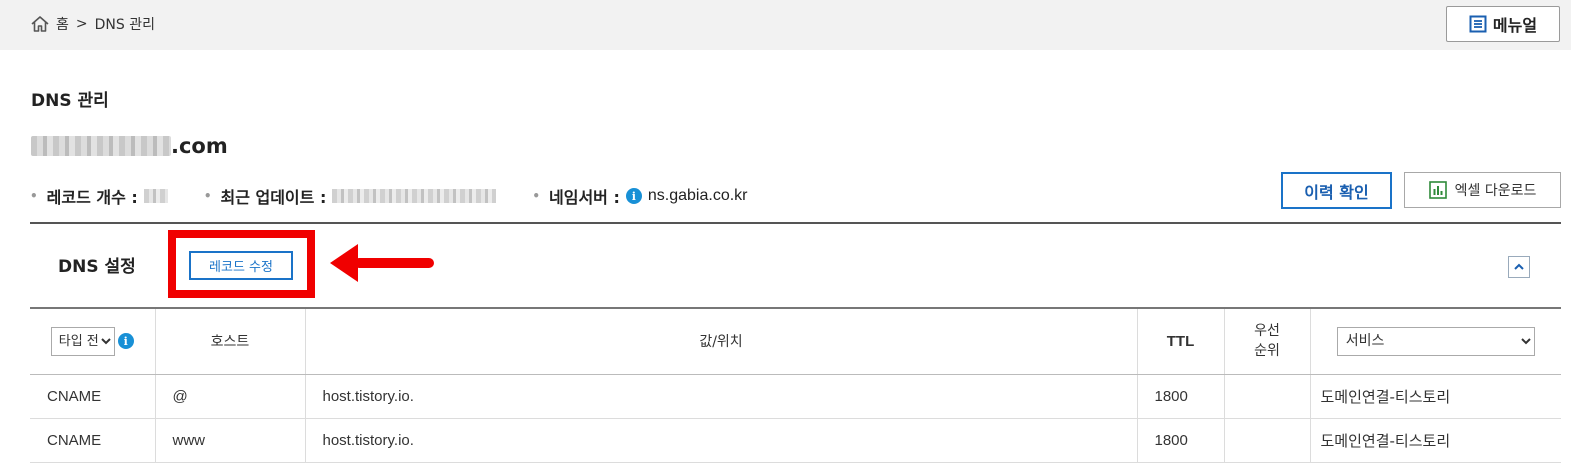 This screenshot has height=467, width=1571. I want to click on type-header: 타입 전체 i, so click(92, 342).